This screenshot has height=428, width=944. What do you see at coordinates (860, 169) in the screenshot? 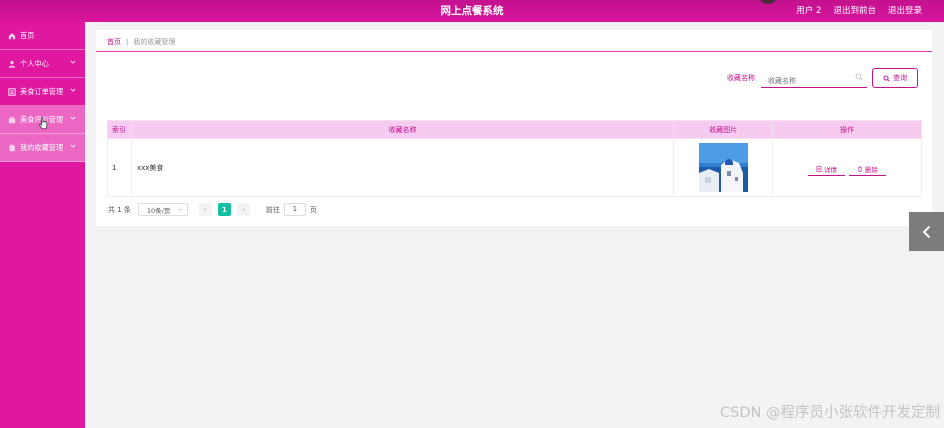
I see `trash-icon` at bounding box center [860, 169].